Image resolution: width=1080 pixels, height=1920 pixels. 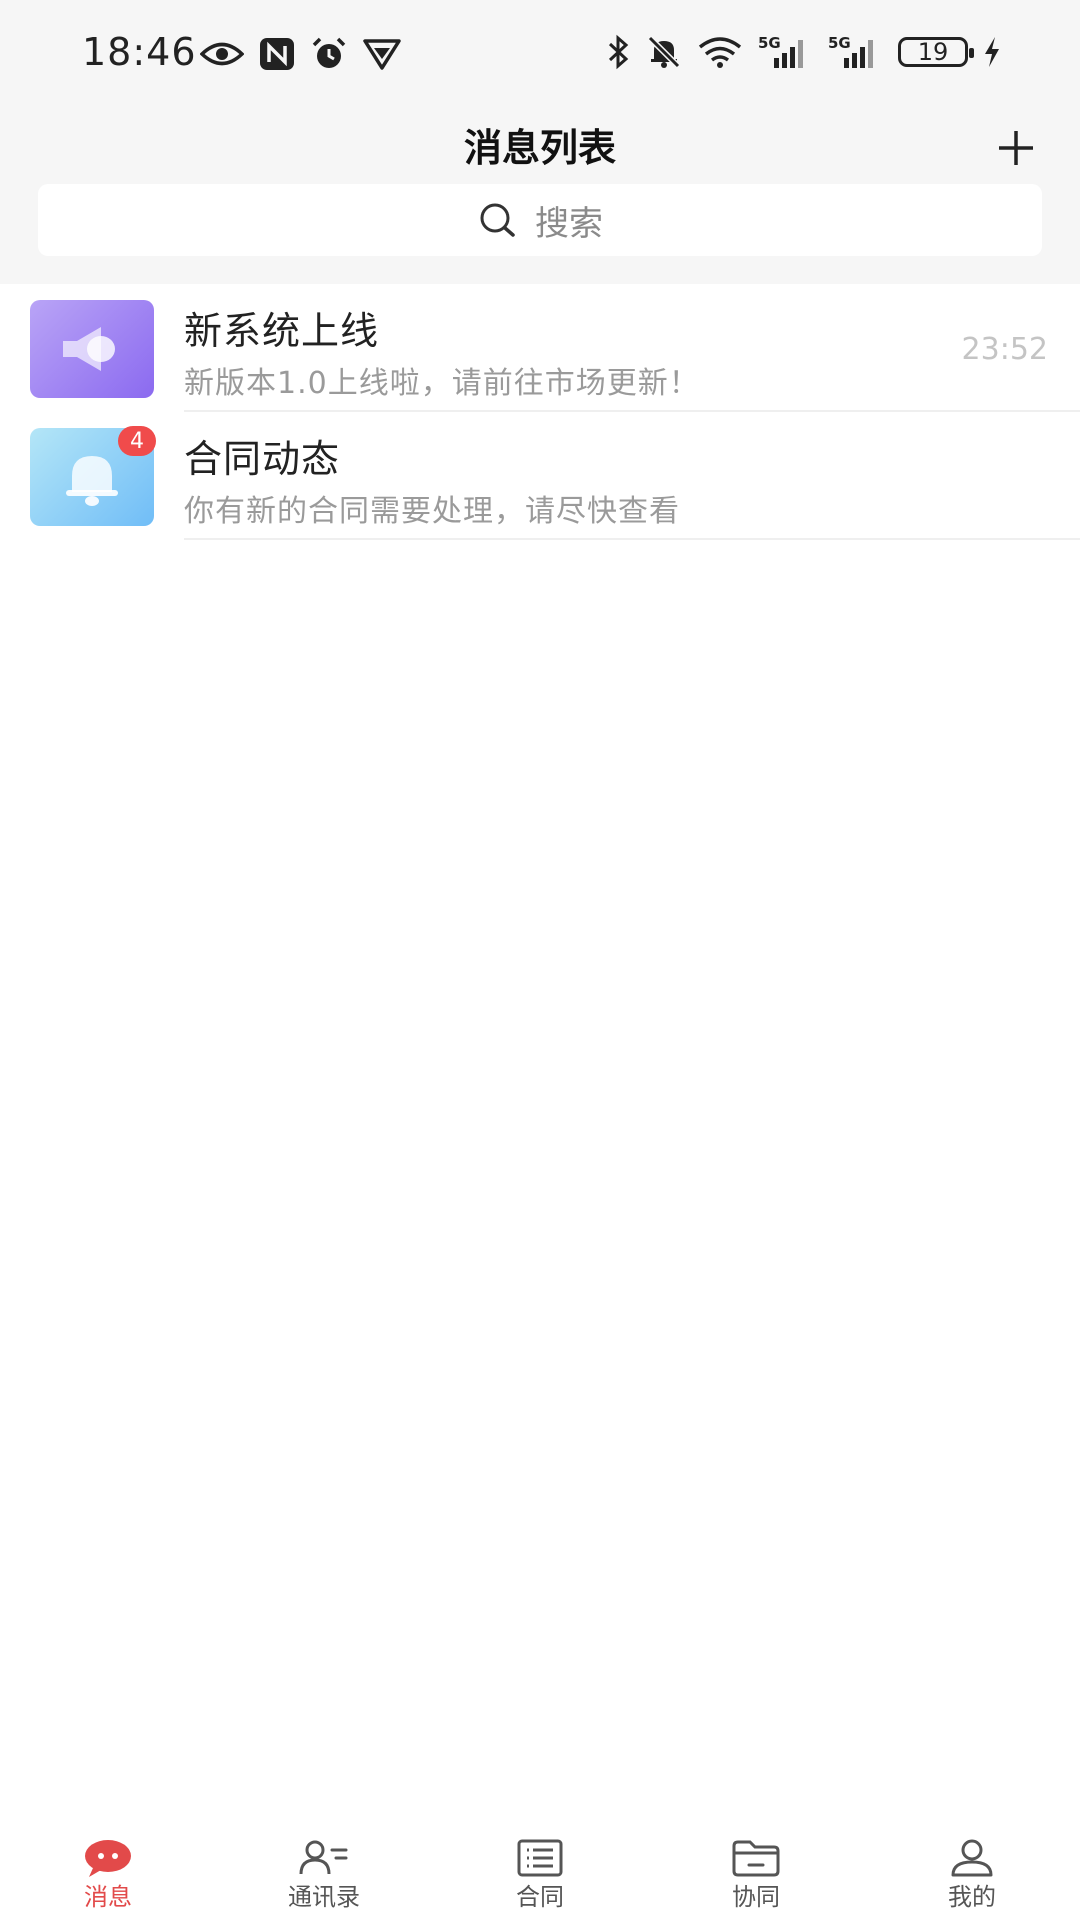 I want to click on avatar, so click(x=92, y=349).